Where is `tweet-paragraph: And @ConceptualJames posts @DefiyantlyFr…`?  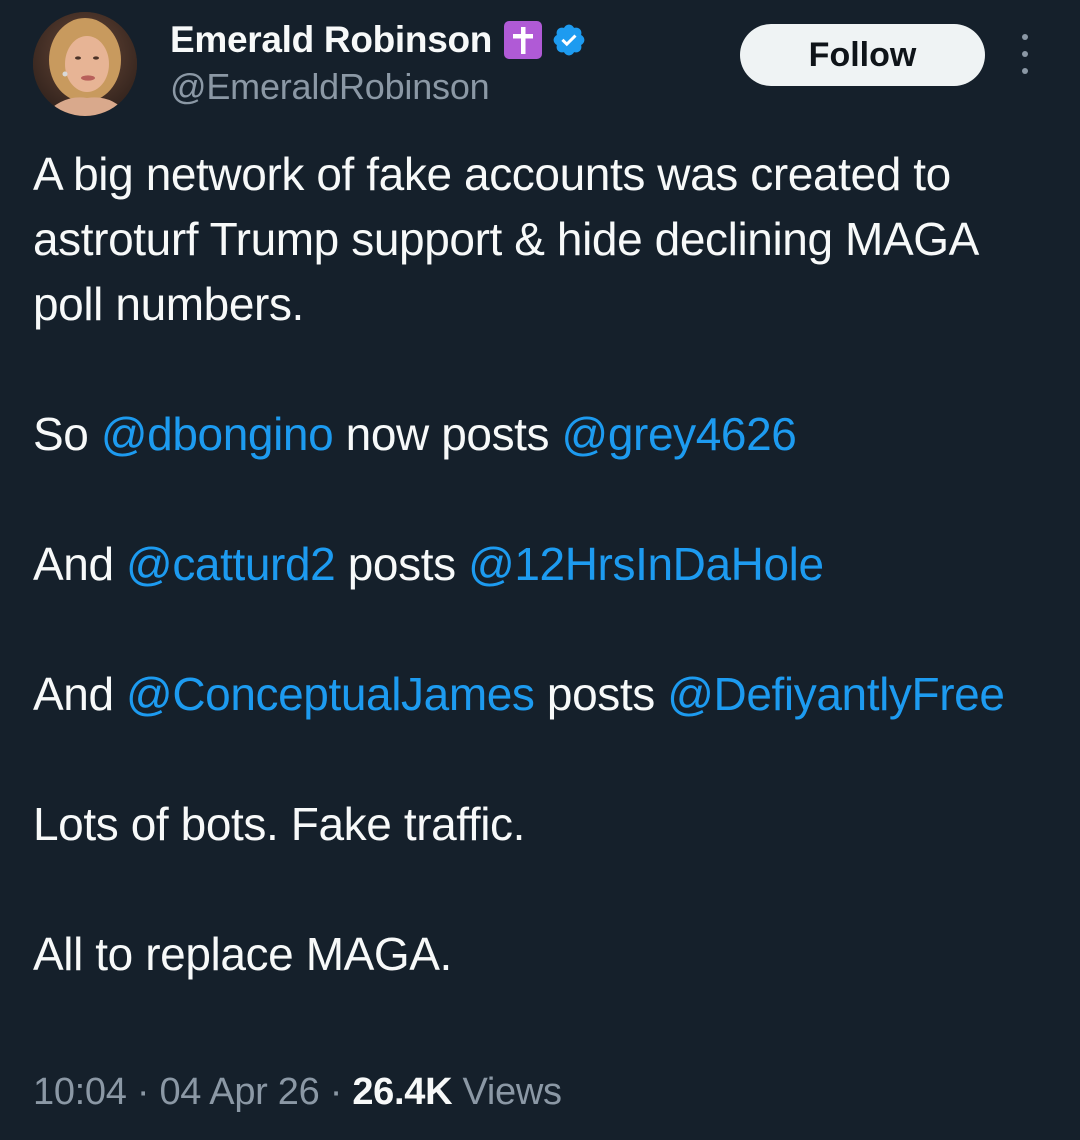
tweet-paragraph: And @ConceptualJames posts @DefiyantlyFr… is located at coordinates (538, 694).